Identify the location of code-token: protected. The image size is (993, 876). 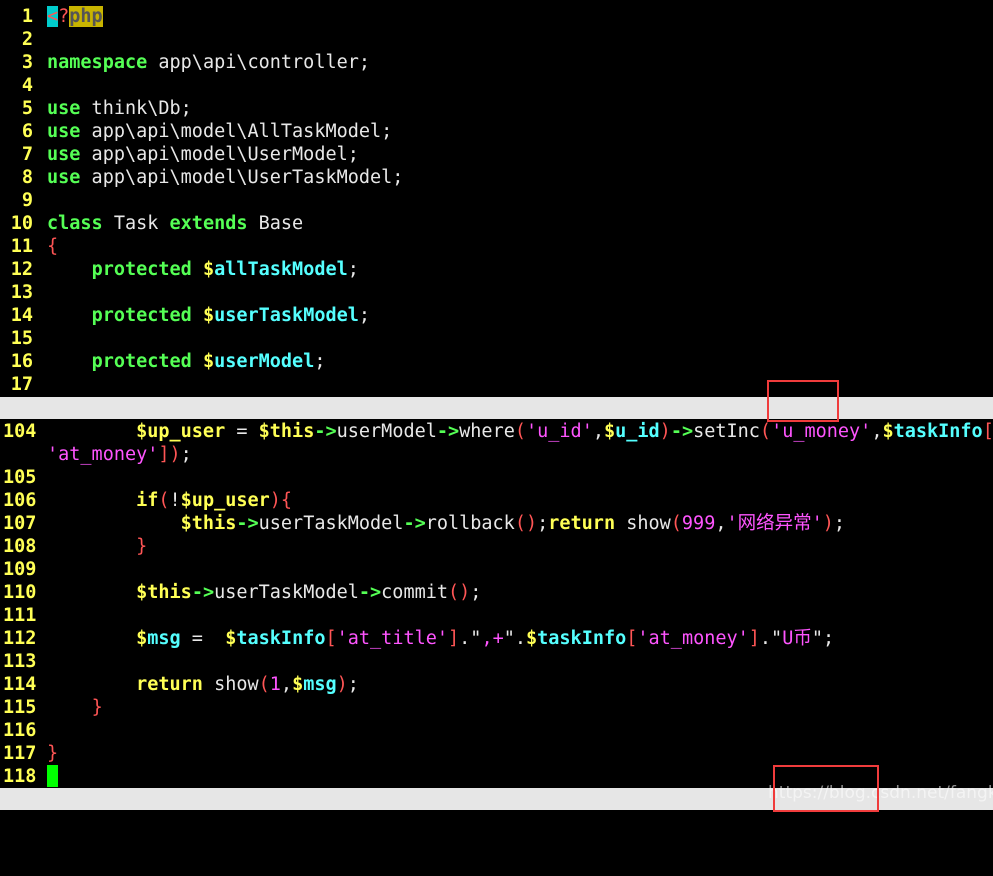
(141, 269).